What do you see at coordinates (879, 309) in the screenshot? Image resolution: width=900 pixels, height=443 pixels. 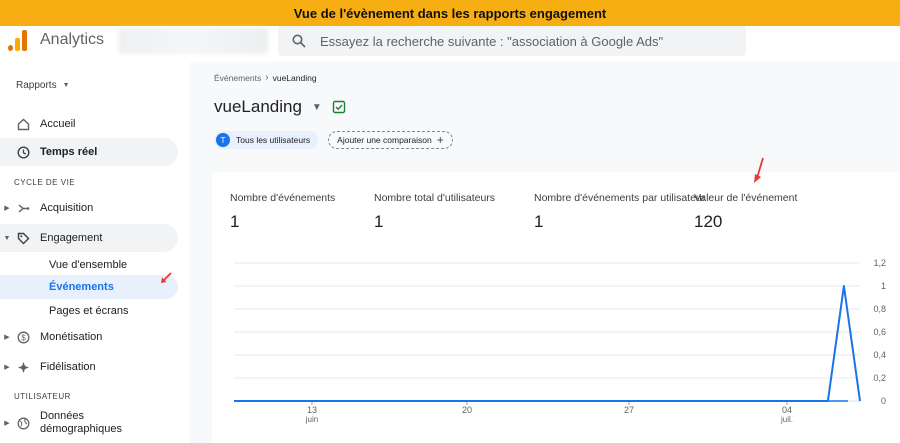 I see `y-tick-label: 0,8` at bounding box center [879, 309].